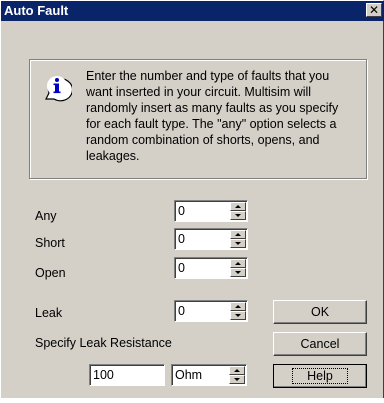 This screenshot has width=384, height=403. I want to click on leak-spin-arrows, so click(238, 311).